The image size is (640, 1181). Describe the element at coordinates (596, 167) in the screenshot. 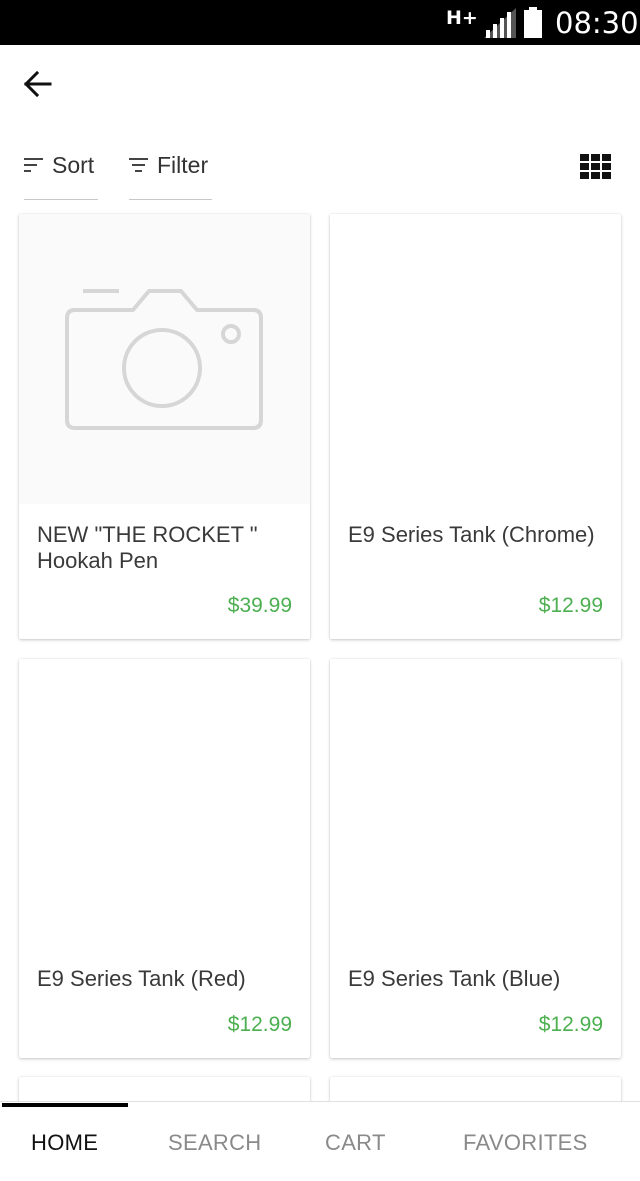

I see `grid-view-icon` at that location.